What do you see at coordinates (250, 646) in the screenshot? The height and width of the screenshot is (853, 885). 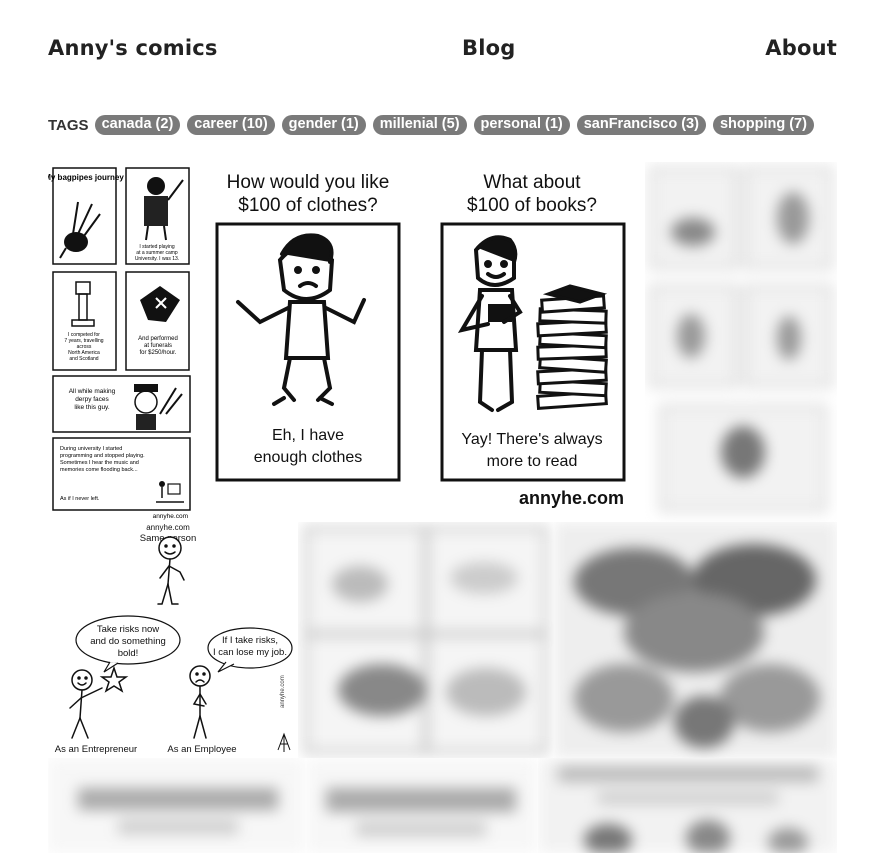 I see `svg-text:If I take risks,I can lose my: If I take risks, I can lose my job.` at bounding box center [250, 646].